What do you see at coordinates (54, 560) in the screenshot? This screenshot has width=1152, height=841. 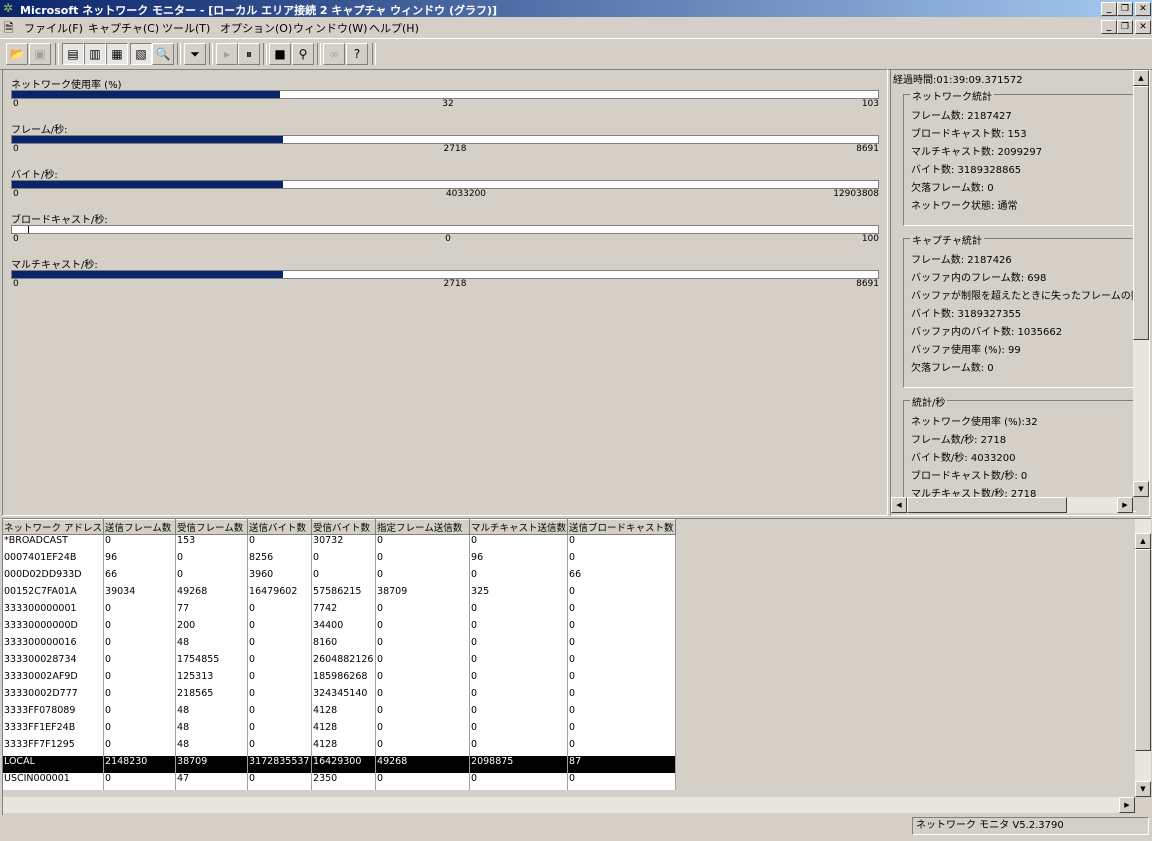 I see `table-cell: 0007401EF24B` at bounding box center [54, 560].